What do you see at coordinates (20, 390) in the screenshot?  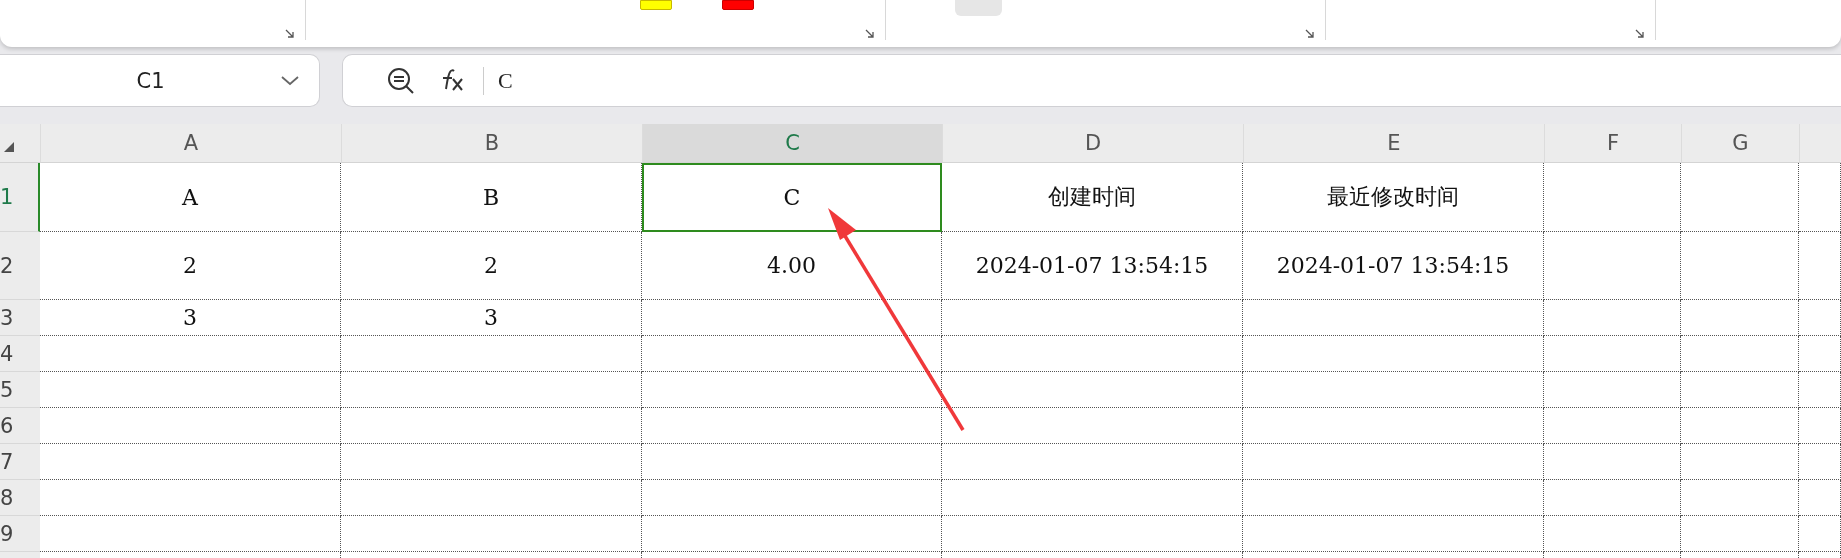 I see `row-header: 5` at bounding box center [20, 390].